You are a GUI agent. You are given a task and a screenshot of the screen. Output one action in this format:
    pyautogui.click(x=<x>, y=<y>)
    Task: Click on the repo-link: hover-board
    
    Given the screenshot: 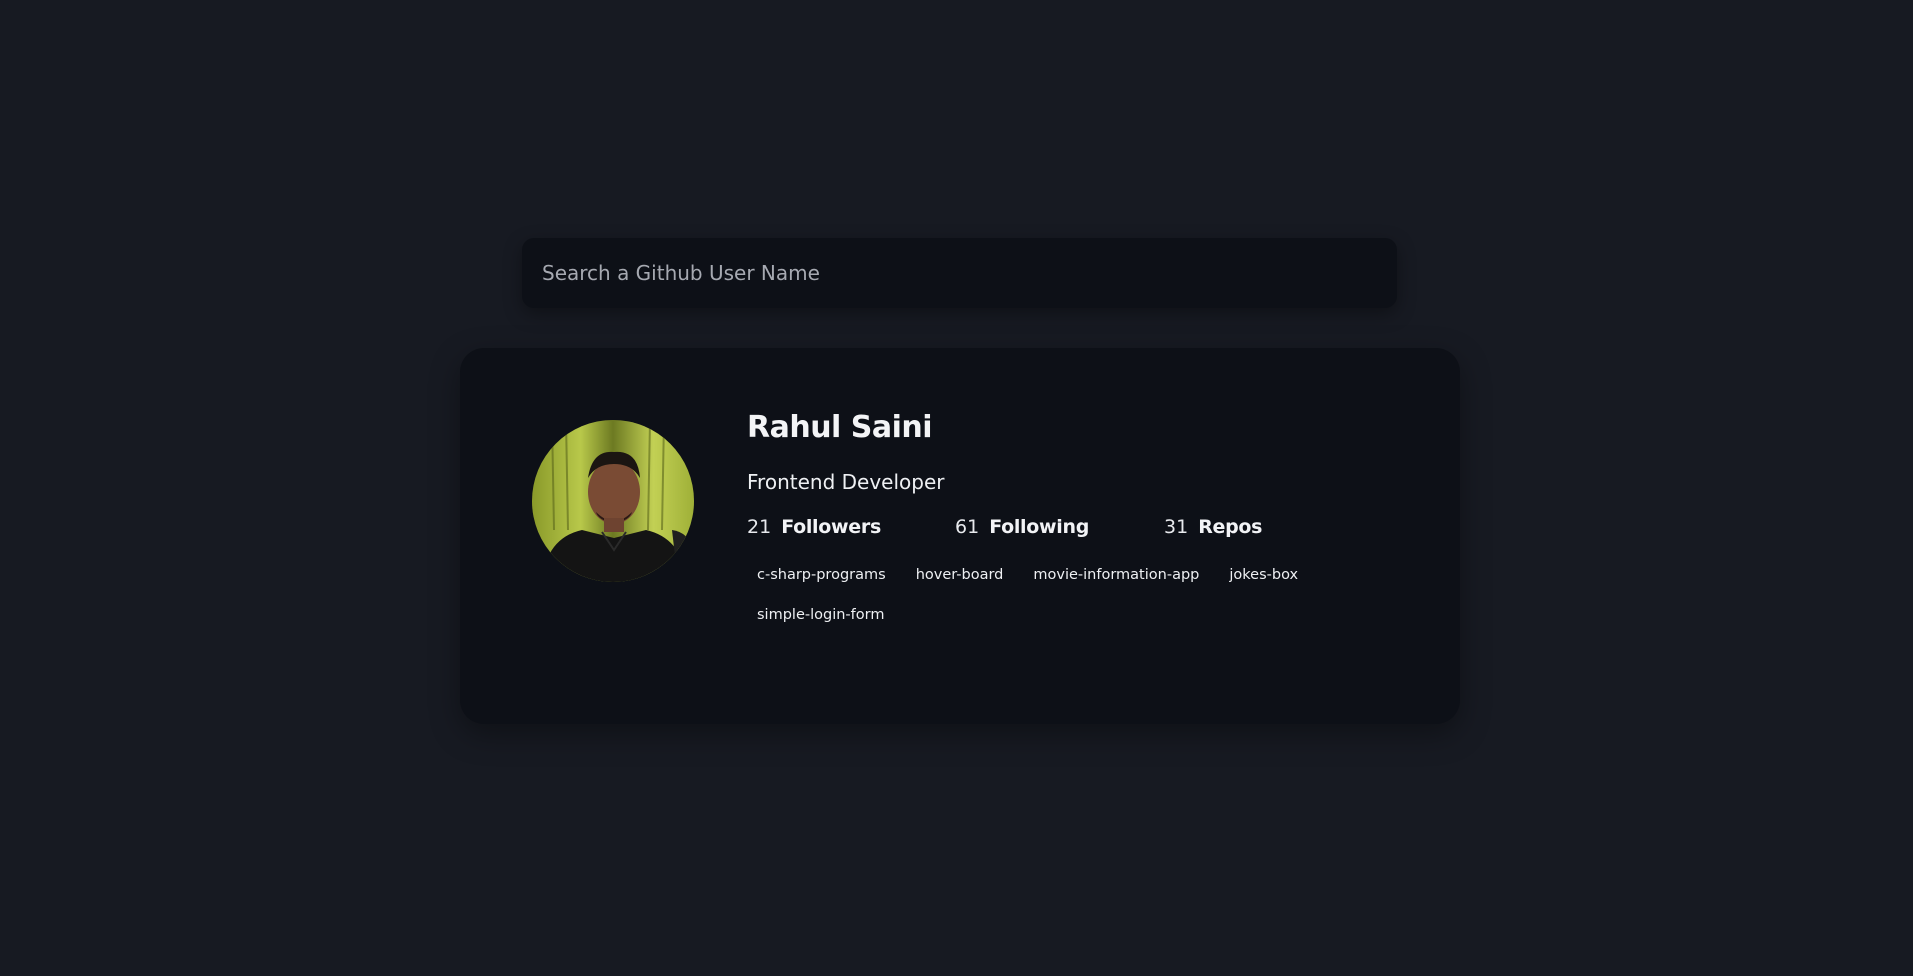 What is the action you would take?
    pyautogui.click(x=960, y=575)
    